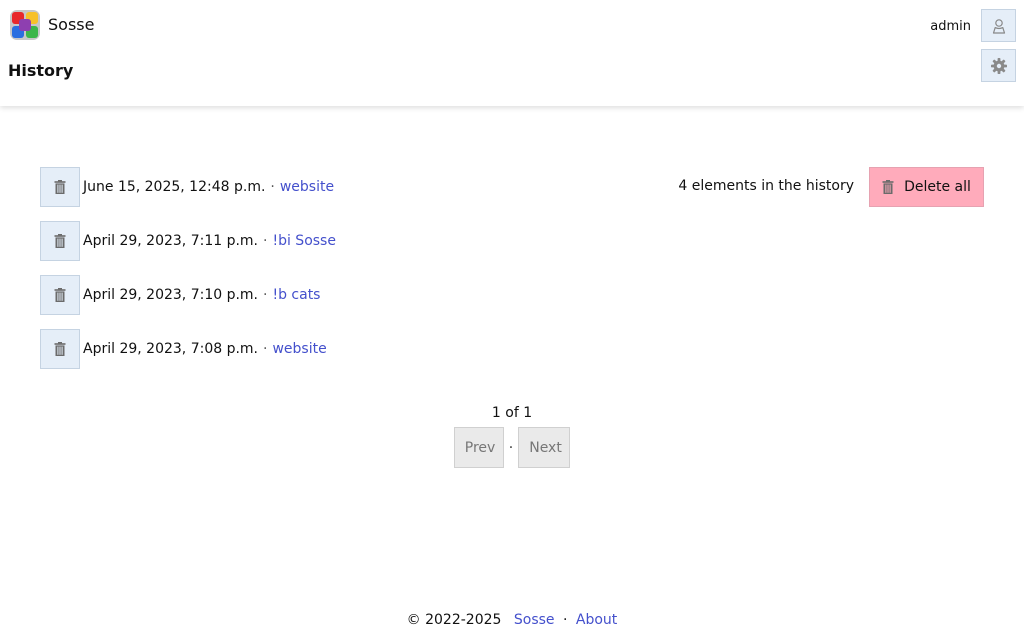  I want to click on history-count: 4 elements in the history, so click(766, 186).